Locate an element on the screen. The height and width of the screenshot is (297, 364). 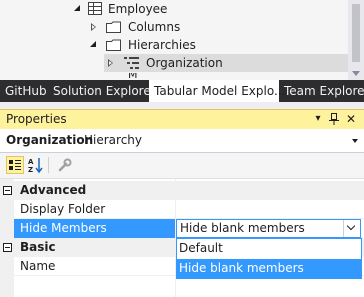
tree-item-label: Hierarchies is located at coordinates (162, 45).